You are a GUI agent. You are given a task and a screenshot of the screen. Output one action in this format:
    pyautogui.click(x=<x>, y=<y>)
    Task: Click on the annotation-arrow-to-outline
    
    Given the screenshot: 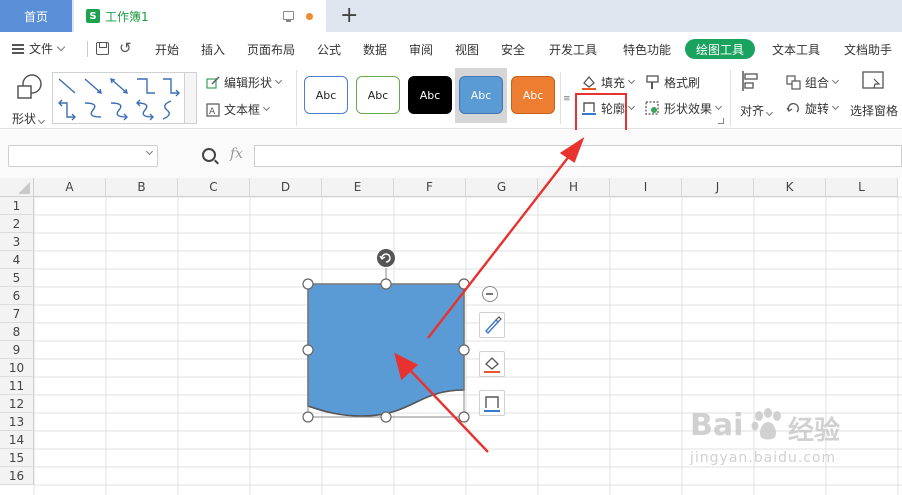 What is the action you would take?
    pyautogui.click(x=499, y=246)
    